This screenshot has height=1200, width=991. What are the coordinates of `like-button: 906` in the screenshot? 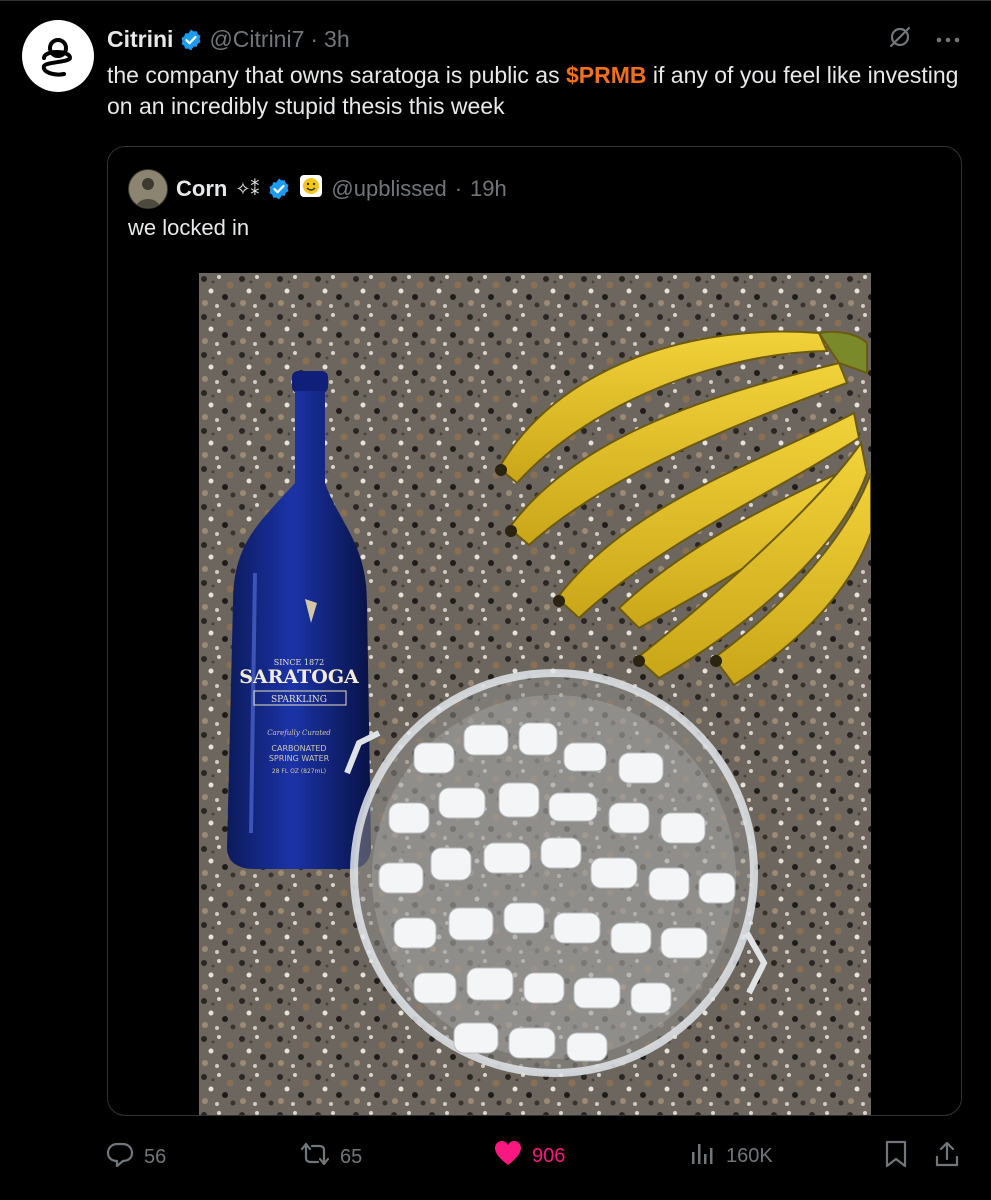 It's located at (529, 1156).